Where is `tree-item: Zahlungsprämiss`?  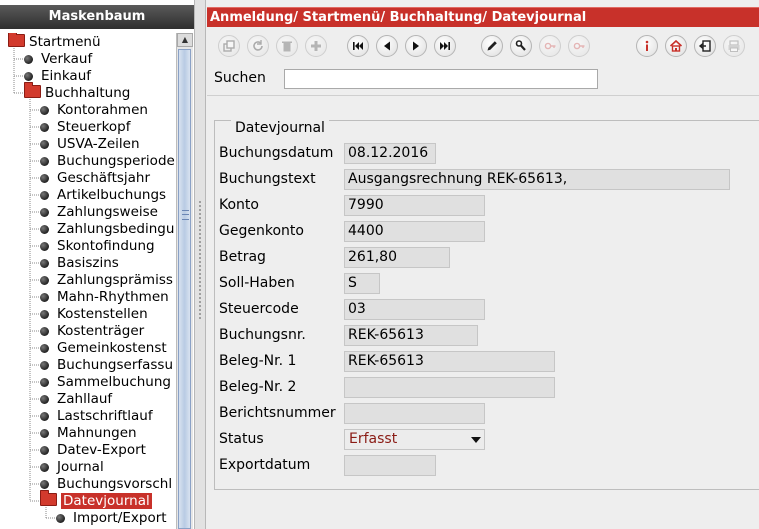 tree-item: Zahlungsprämiss is located at coordinates (106, 280).